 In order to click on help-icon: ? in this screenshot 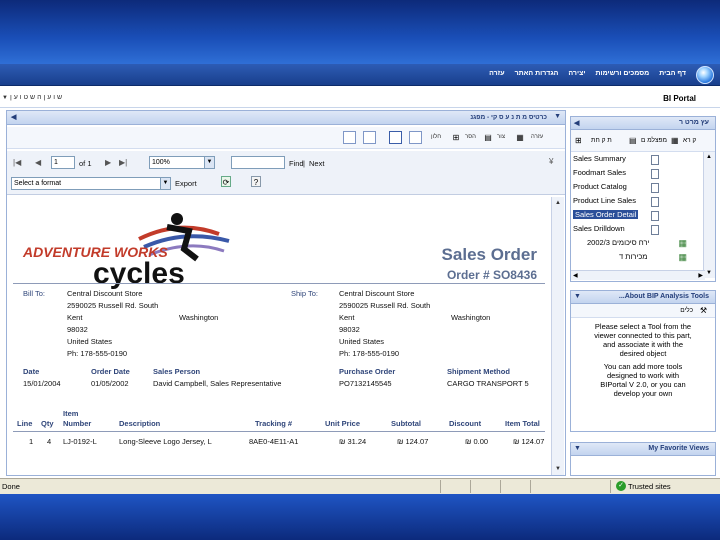, I will do `click(256, 181)`.